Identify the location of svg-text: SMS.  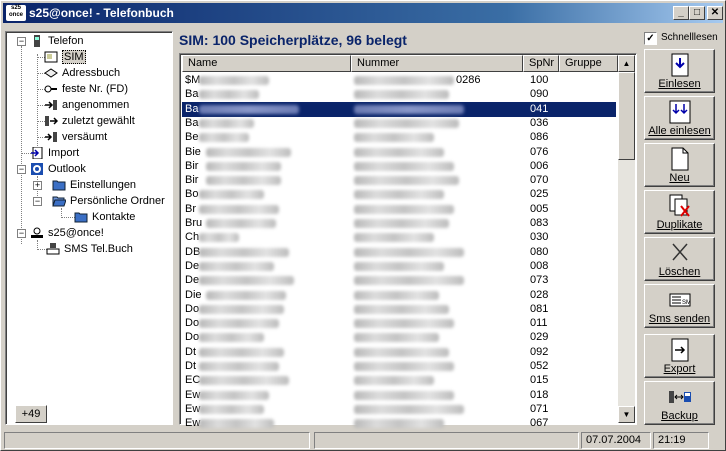
(686, 303).